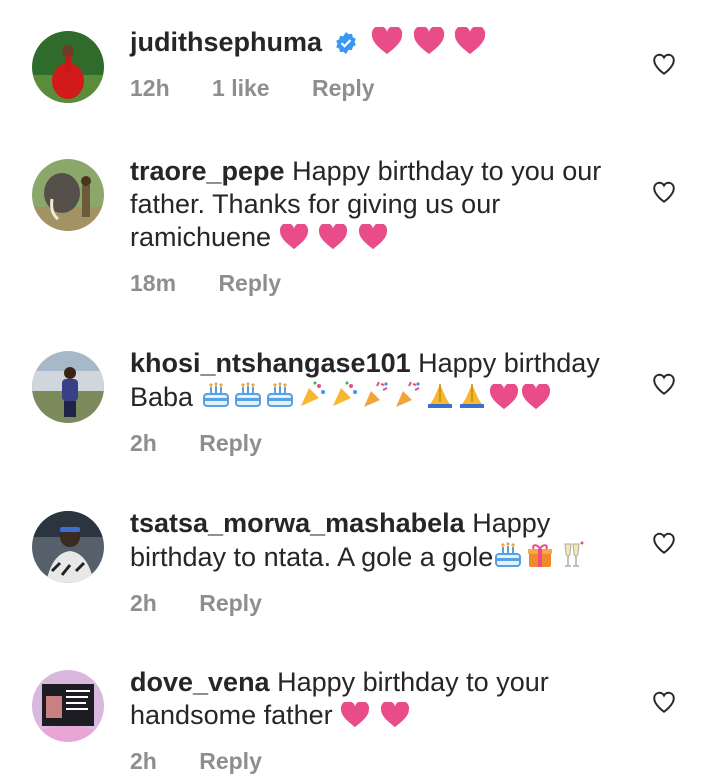 This screenshot has height=775, width=720. Describe the element at coordinates (207, 171) in the screenshot. I see `username: traore_pepe` at that location.